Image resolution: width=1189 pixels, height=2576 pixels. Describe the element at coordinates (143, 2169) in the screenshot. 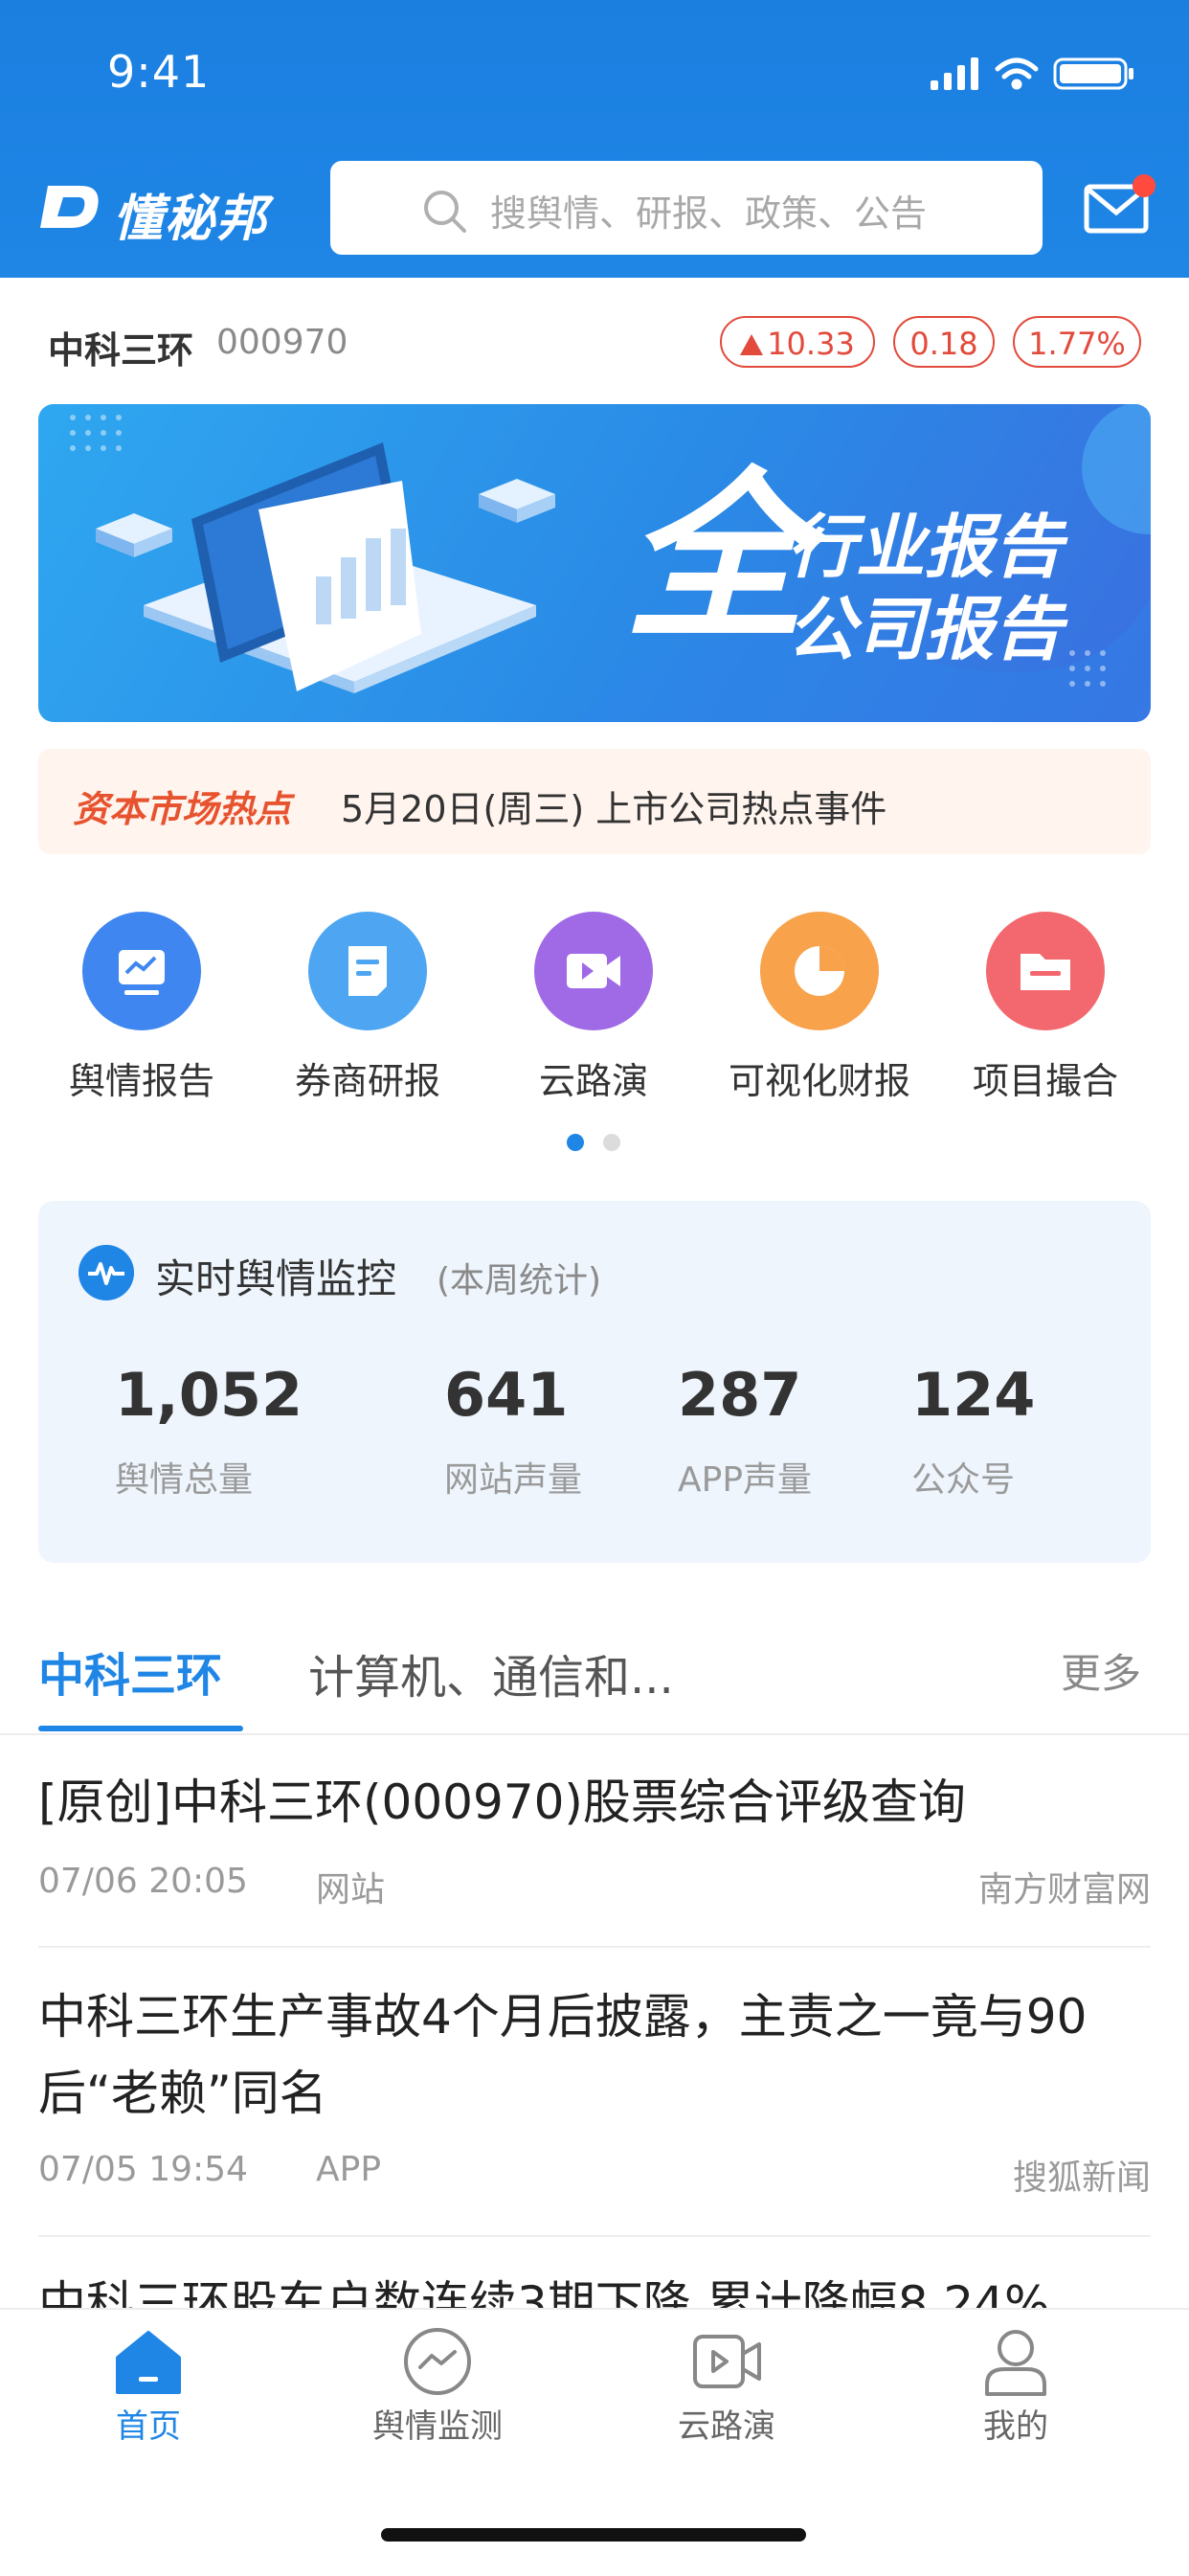

I see `news-time: 07/05 19:54` at that location.